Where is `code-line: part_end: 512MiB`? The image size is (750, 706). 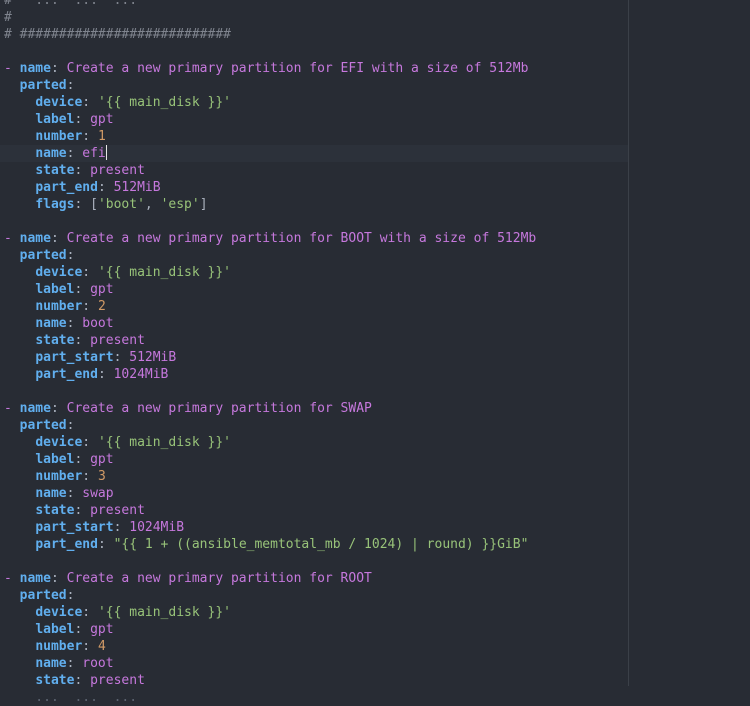
code-line: part_end: 512MiB is located at coordinates (314, 187).